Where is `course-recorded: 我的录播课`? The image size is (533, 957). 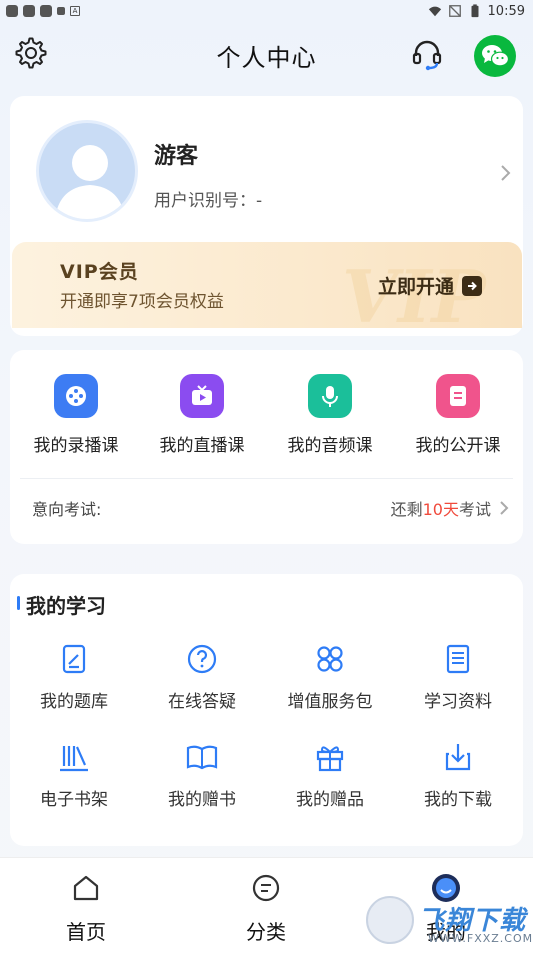
course-recorded: 我的录播课 is located at coordinates (76, 415).